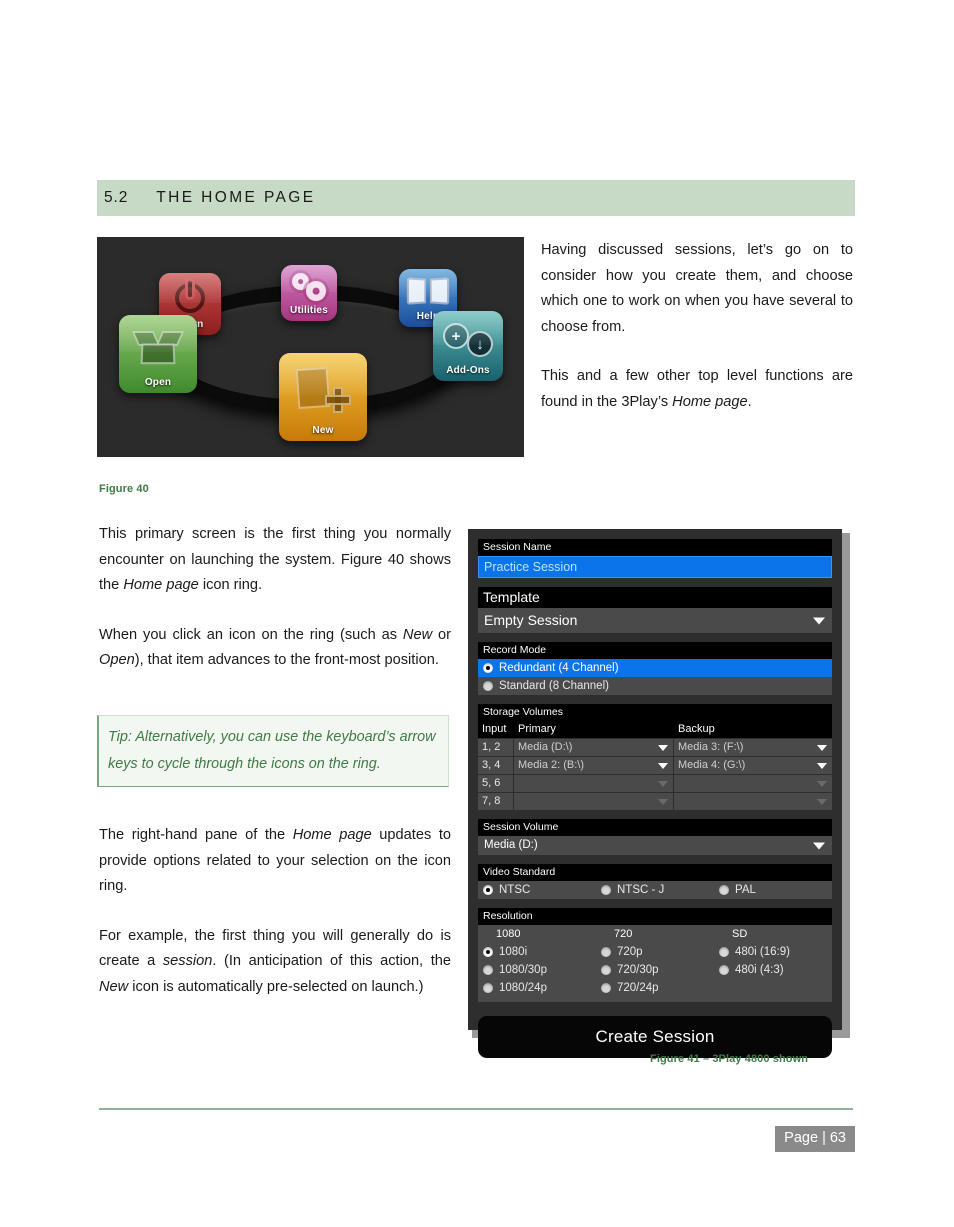 This screenshot has height=1227, width=954. Describe the element at coordinates (655, 686) in the screenshot. I see `record-mode-option-standard: Standard (8 Channel)` at that location.